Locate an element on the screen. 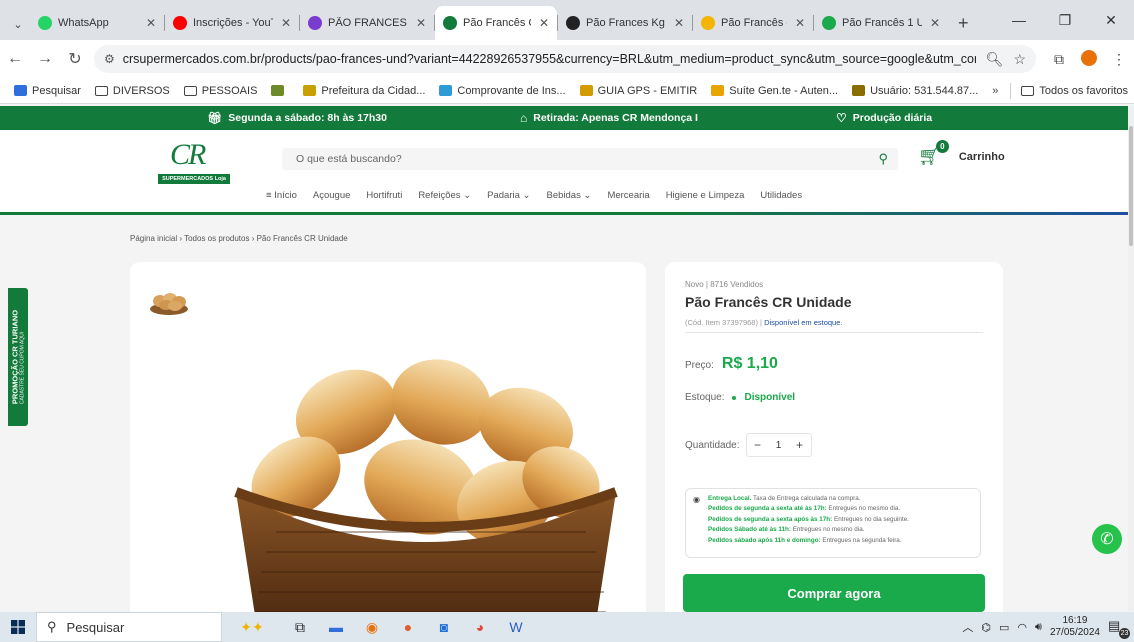 This screenshot has width=1134, height=642. scrollbar-thumb is located at coordinates (1131, 186).